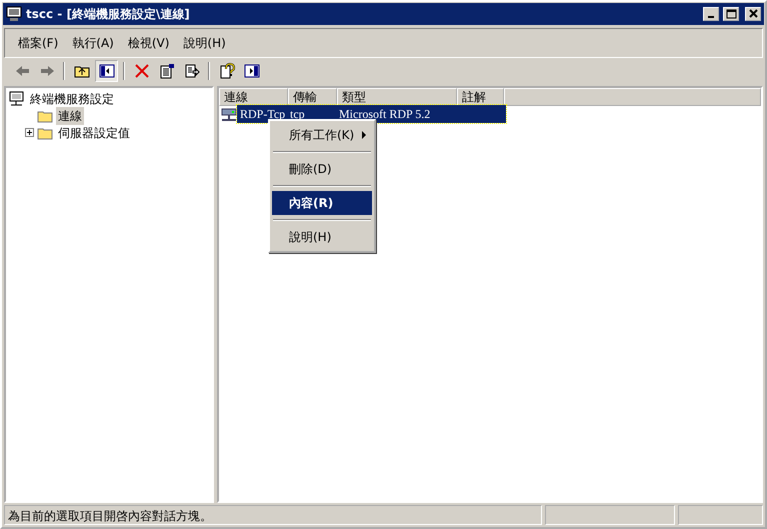 The height and width of the screenshot is (529, 767). I want to click on properties-icon, so click(166, 71).